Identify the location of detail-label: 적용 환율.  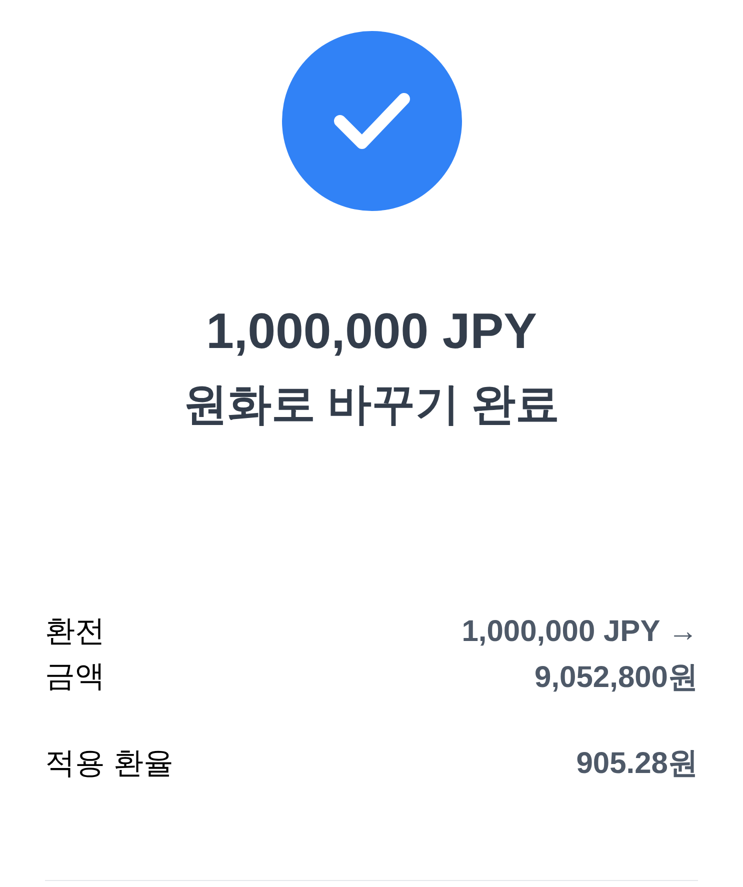
(109, 764).